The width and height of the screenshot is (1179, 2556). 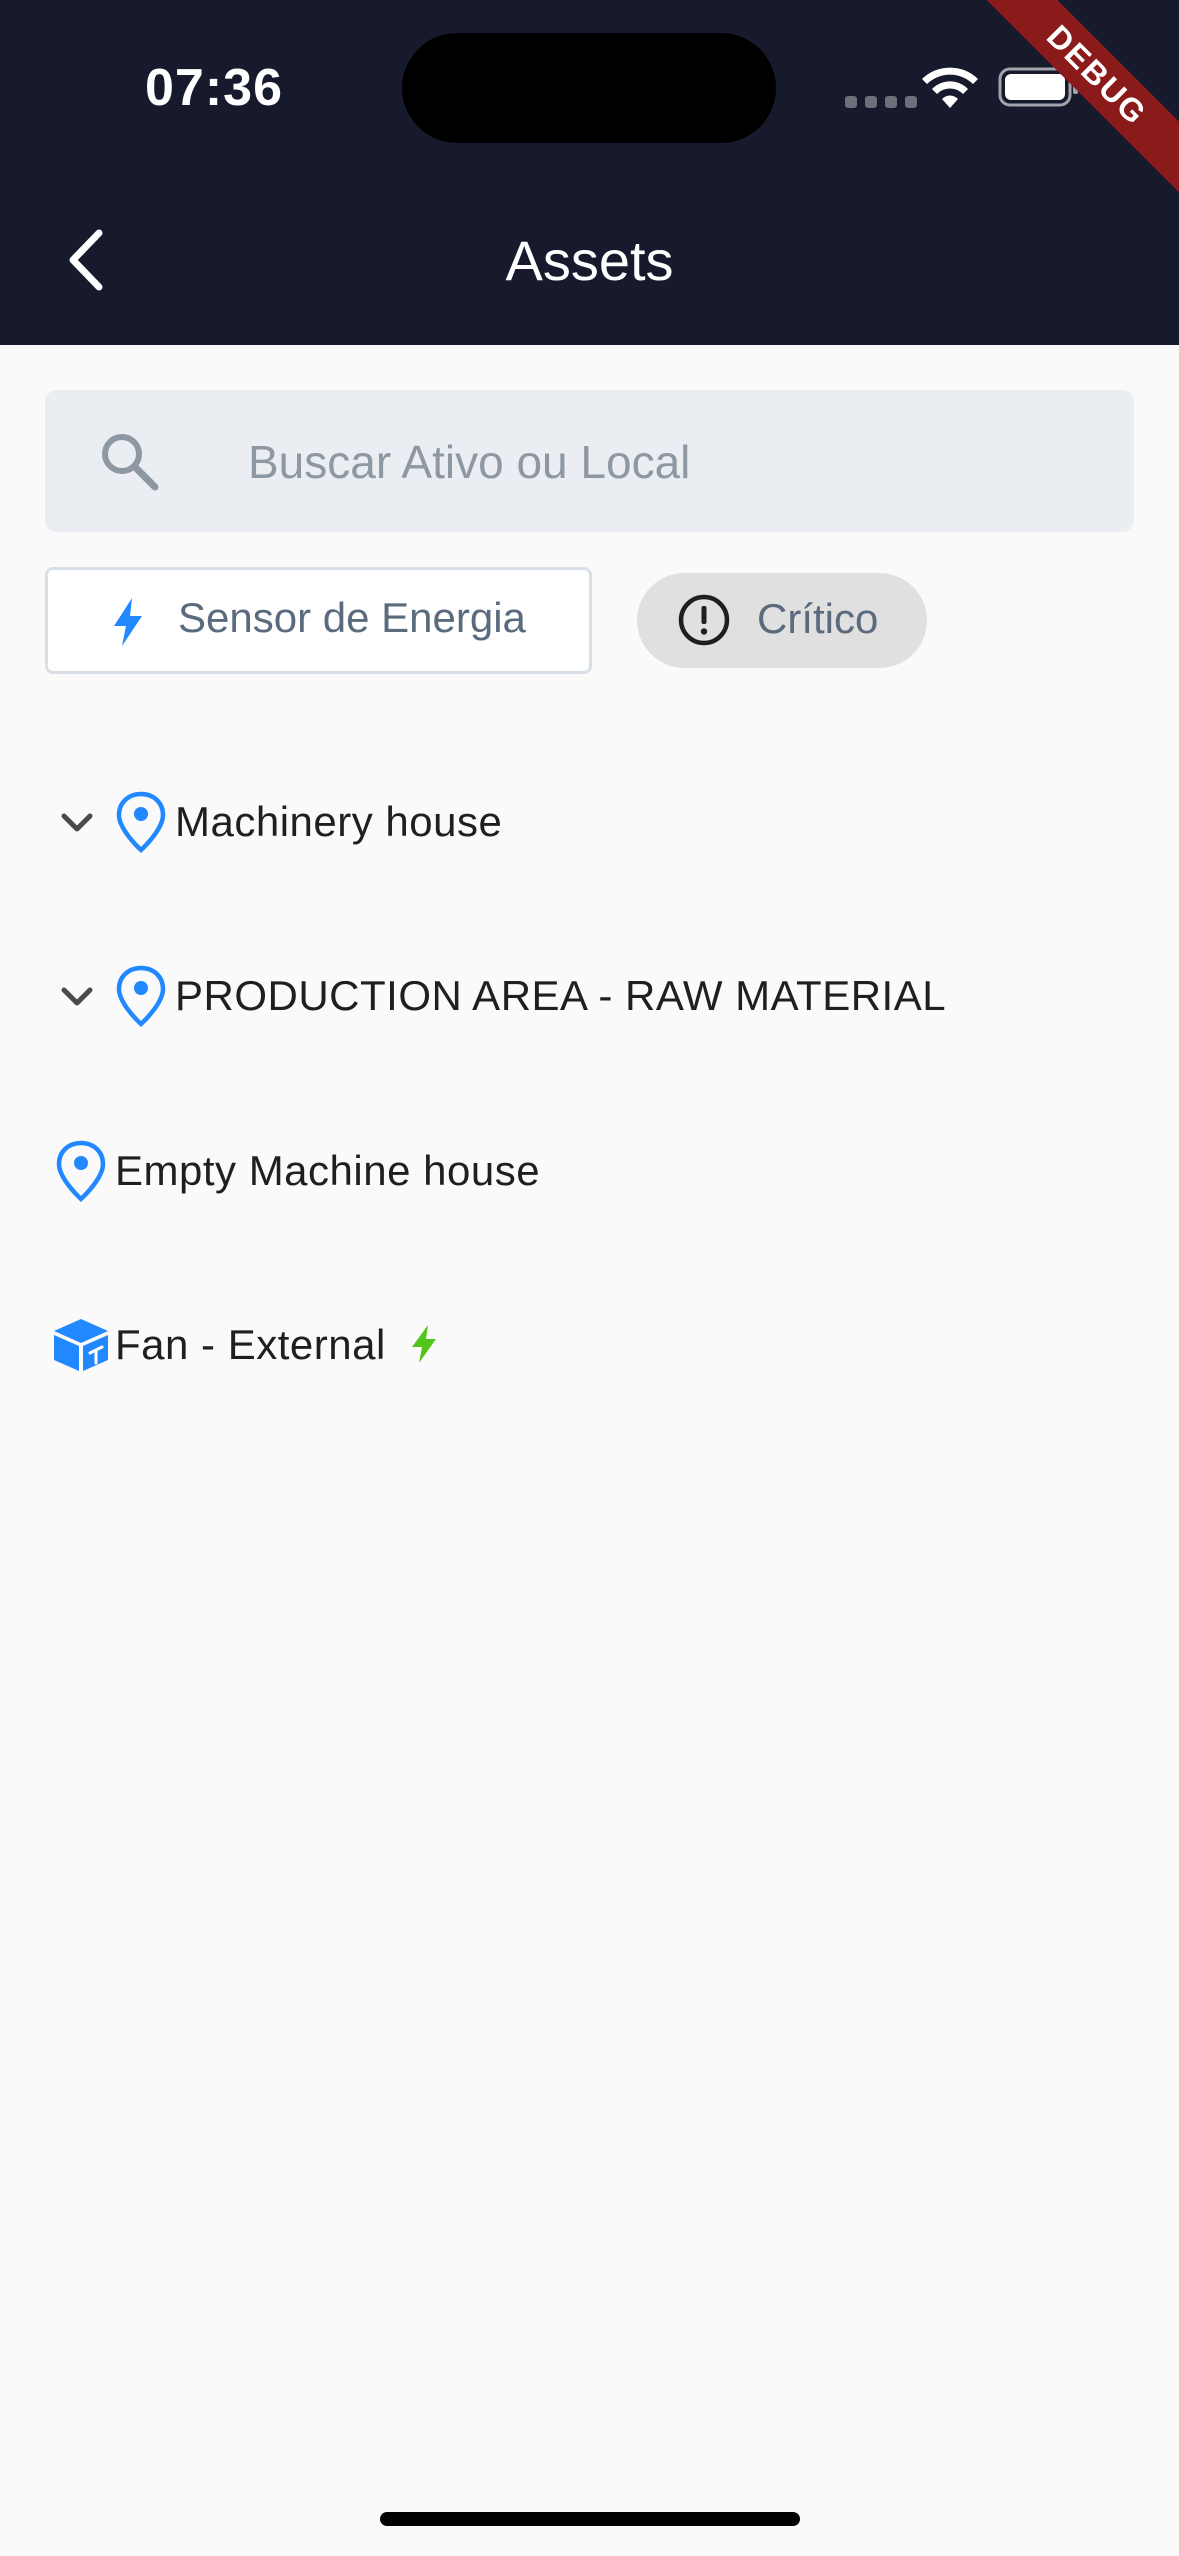 I want to click on dynamic-island, so click(x=589, y=88).